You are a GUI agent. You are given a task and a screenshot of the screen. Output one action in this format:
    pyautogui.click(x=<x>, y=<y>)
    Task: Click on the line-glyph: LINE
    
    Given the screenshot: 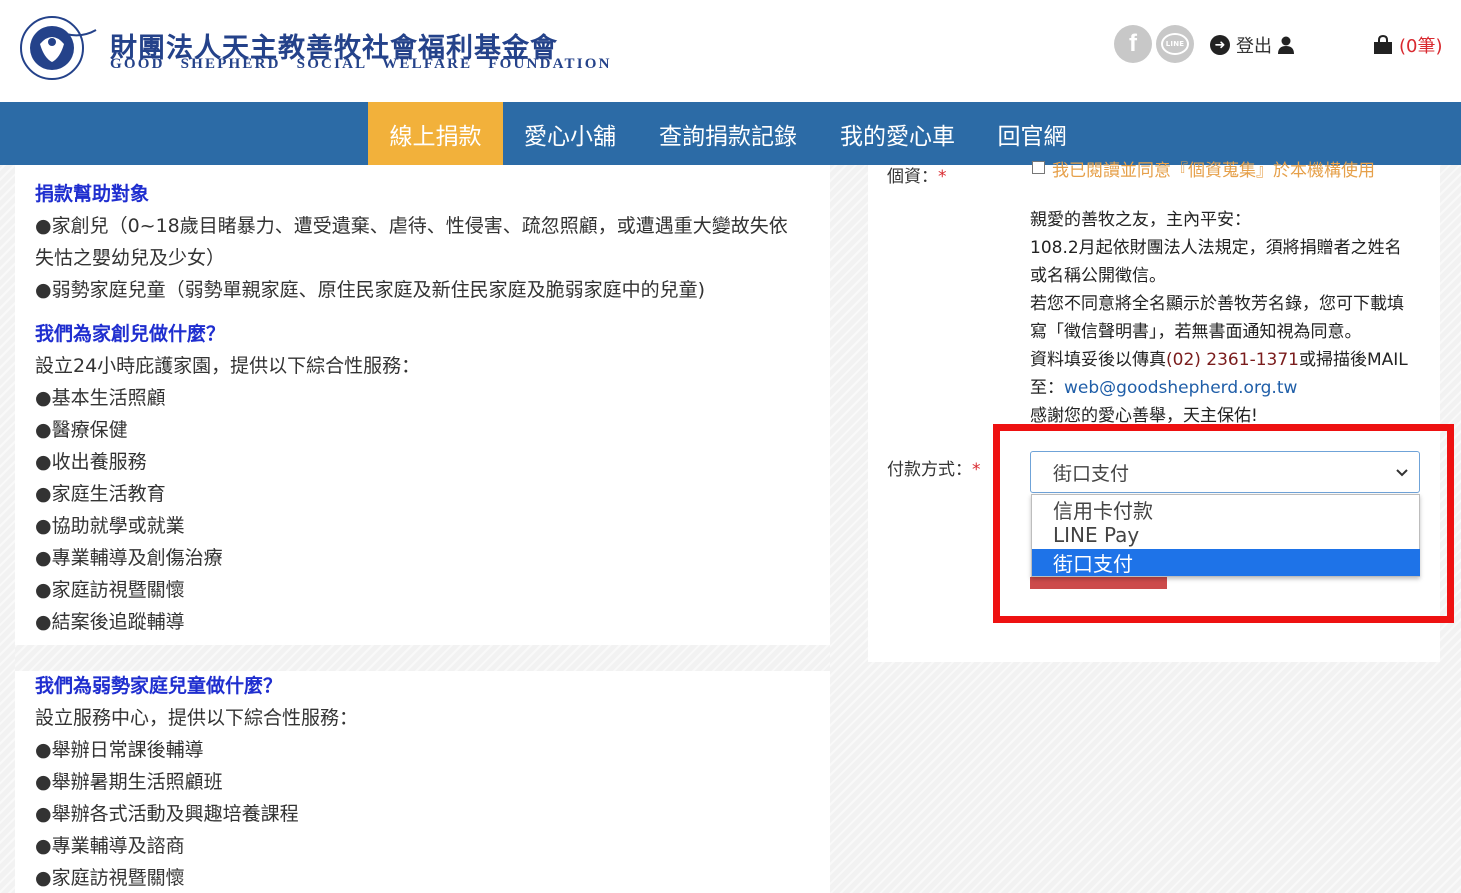 What is the action you would take?
    pyautogui.click(x=1175, y=44)
    